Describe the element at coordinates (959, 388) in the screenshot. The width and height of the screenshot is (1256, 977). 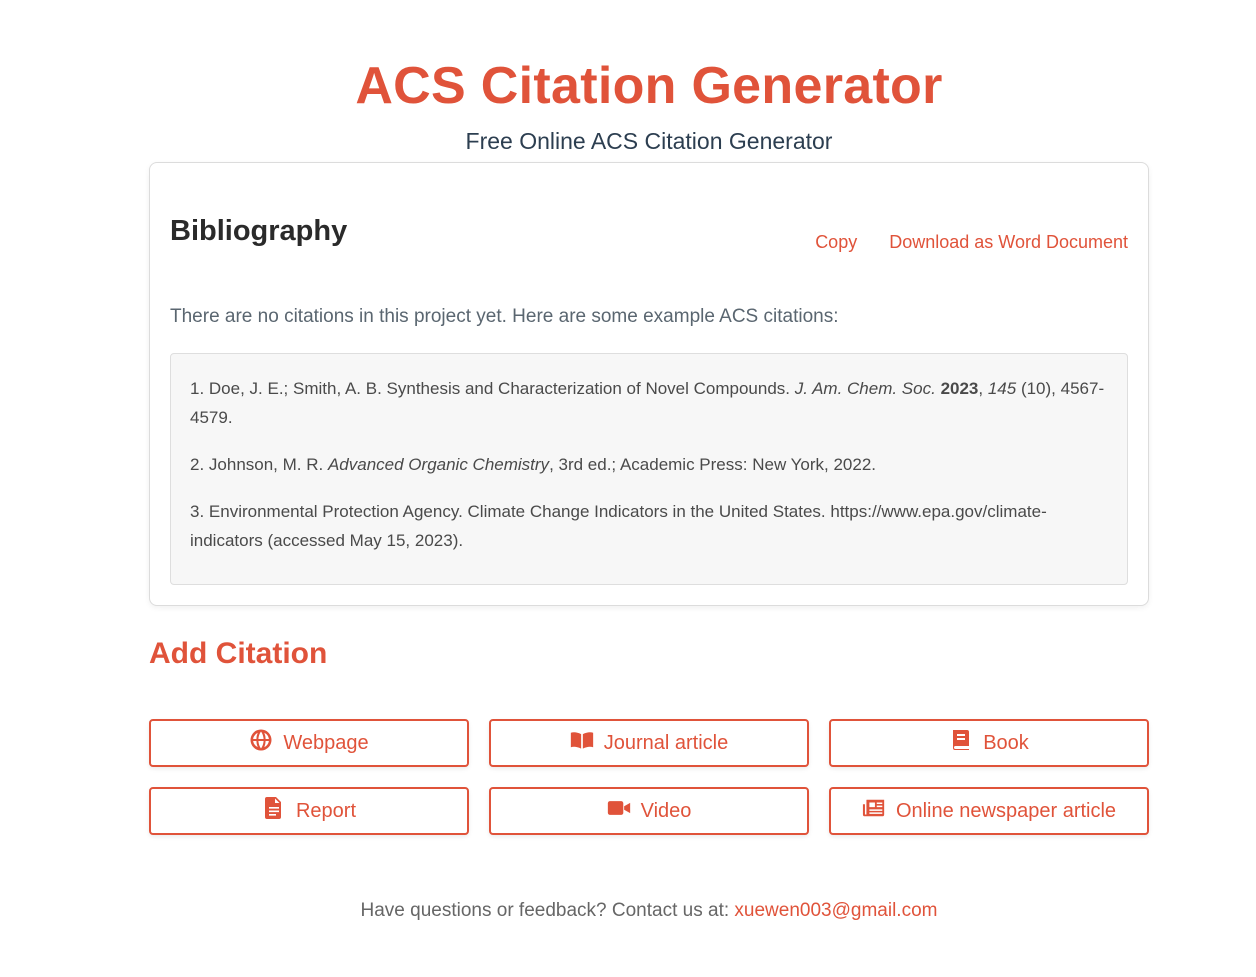
I see `citation-year: 2023` at that location.